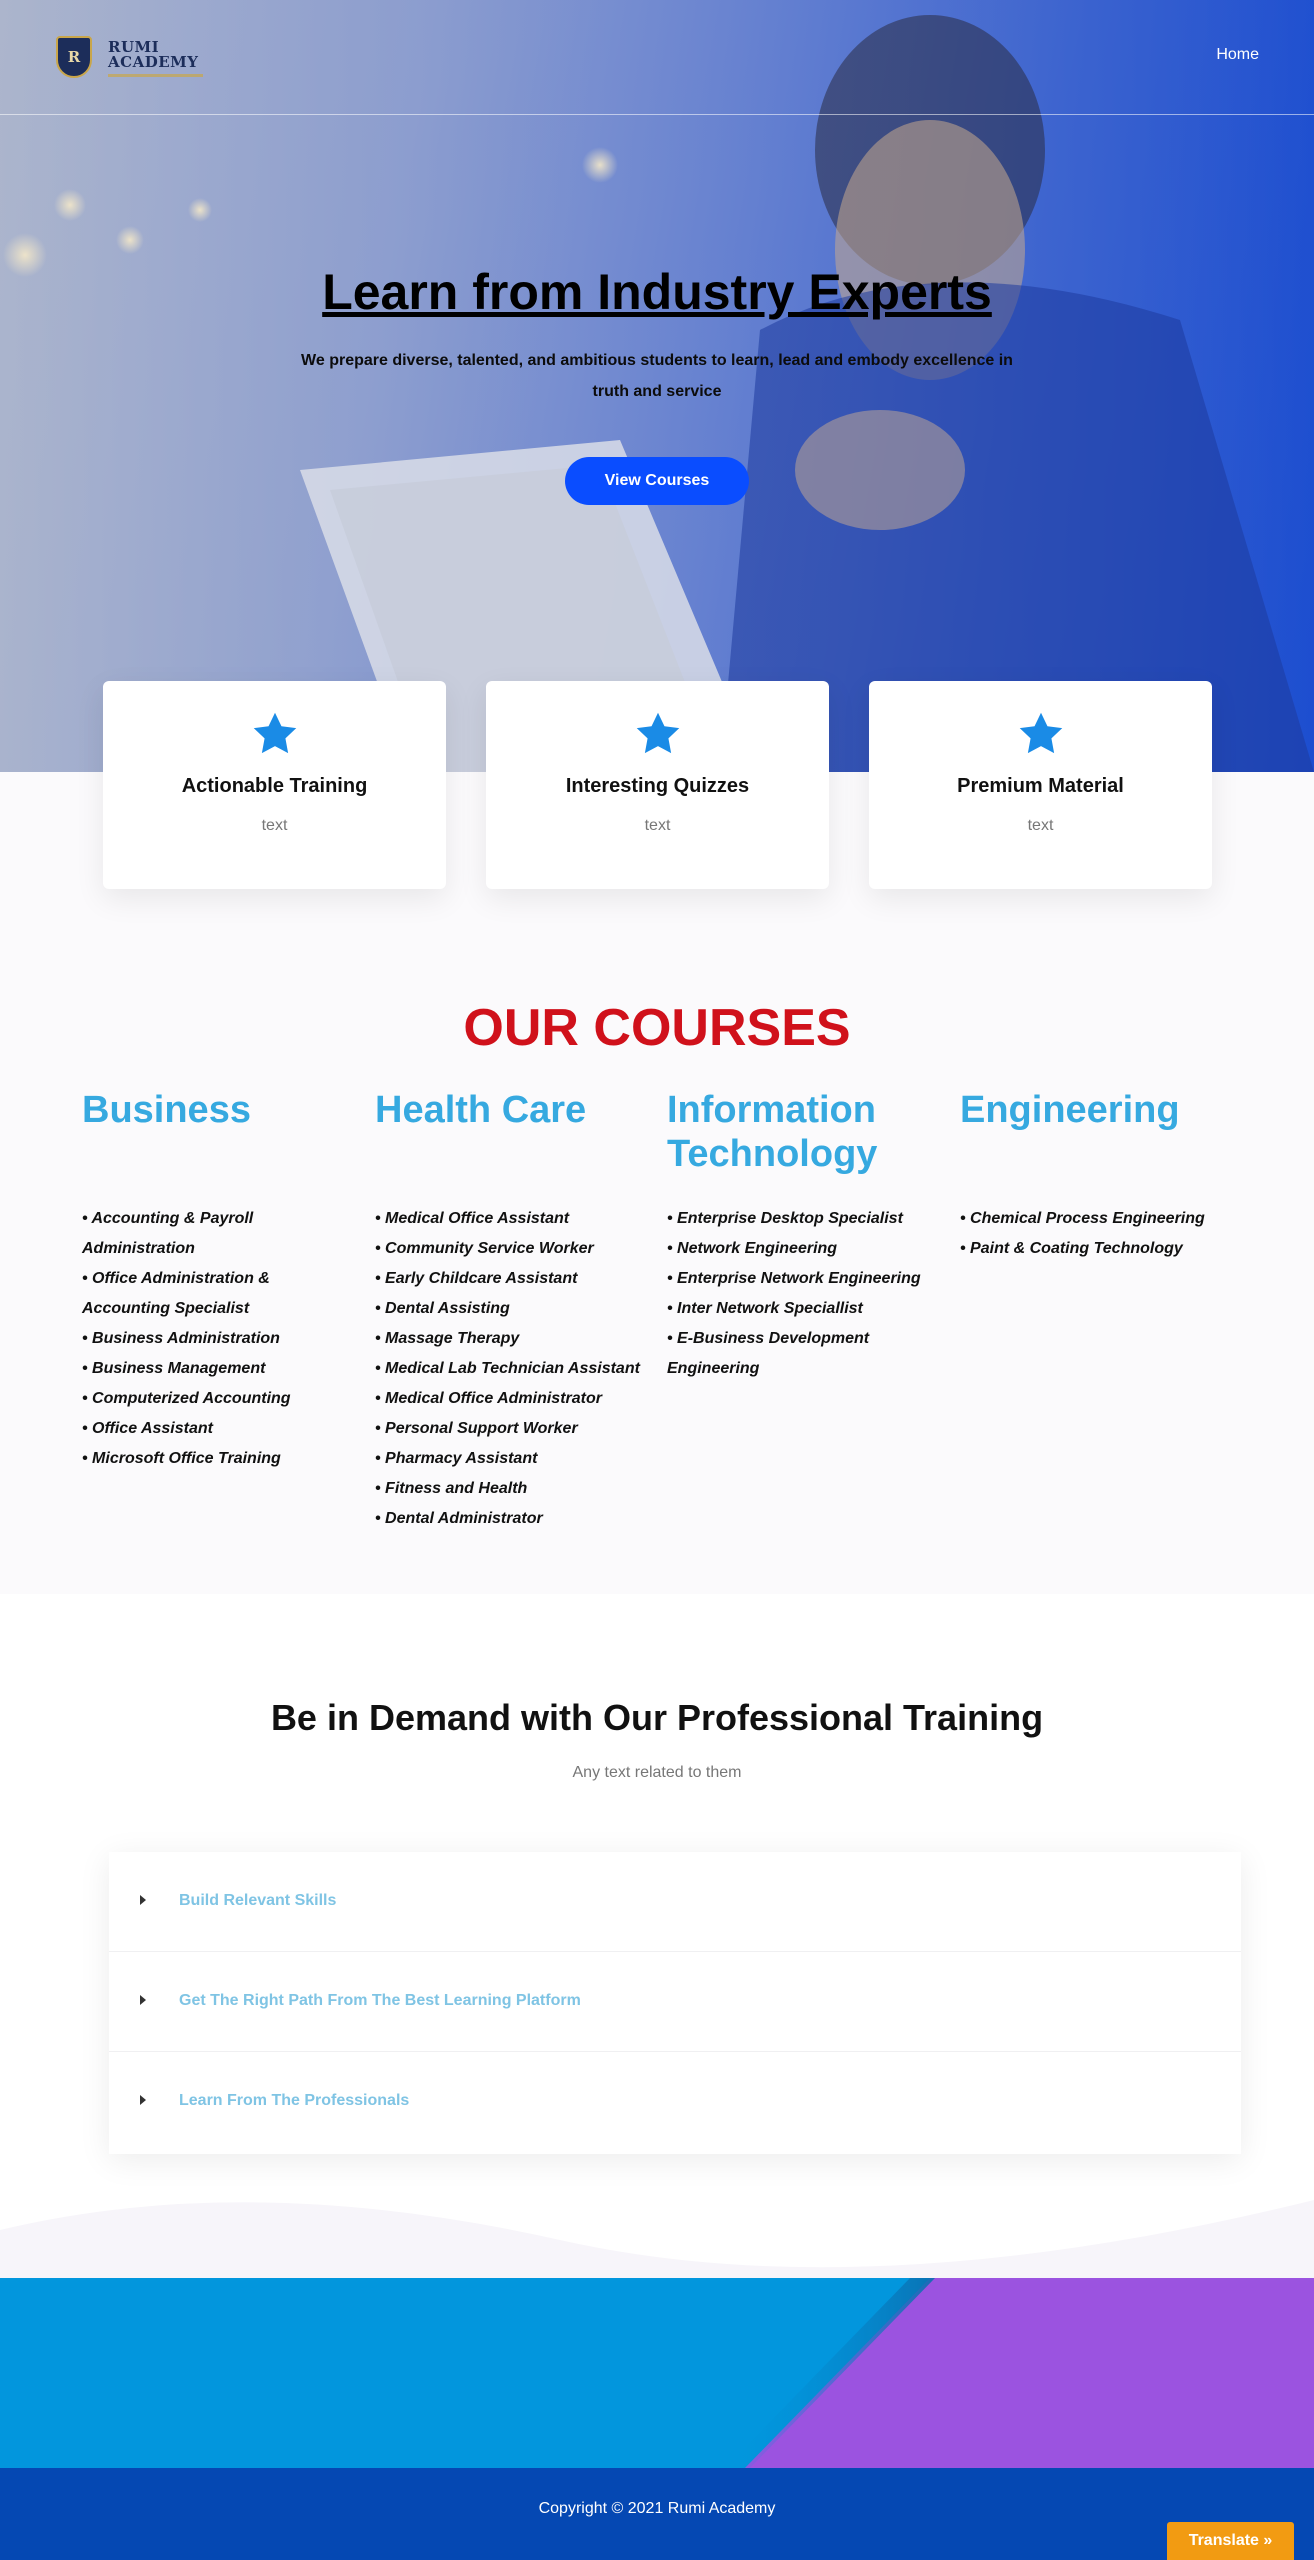 The image size is (1314, 2560). What do you see at coordinates (451, 1488) in the screenshot?
I see `course-item: • Fitness and Health` at bounding box center [451, 1488].